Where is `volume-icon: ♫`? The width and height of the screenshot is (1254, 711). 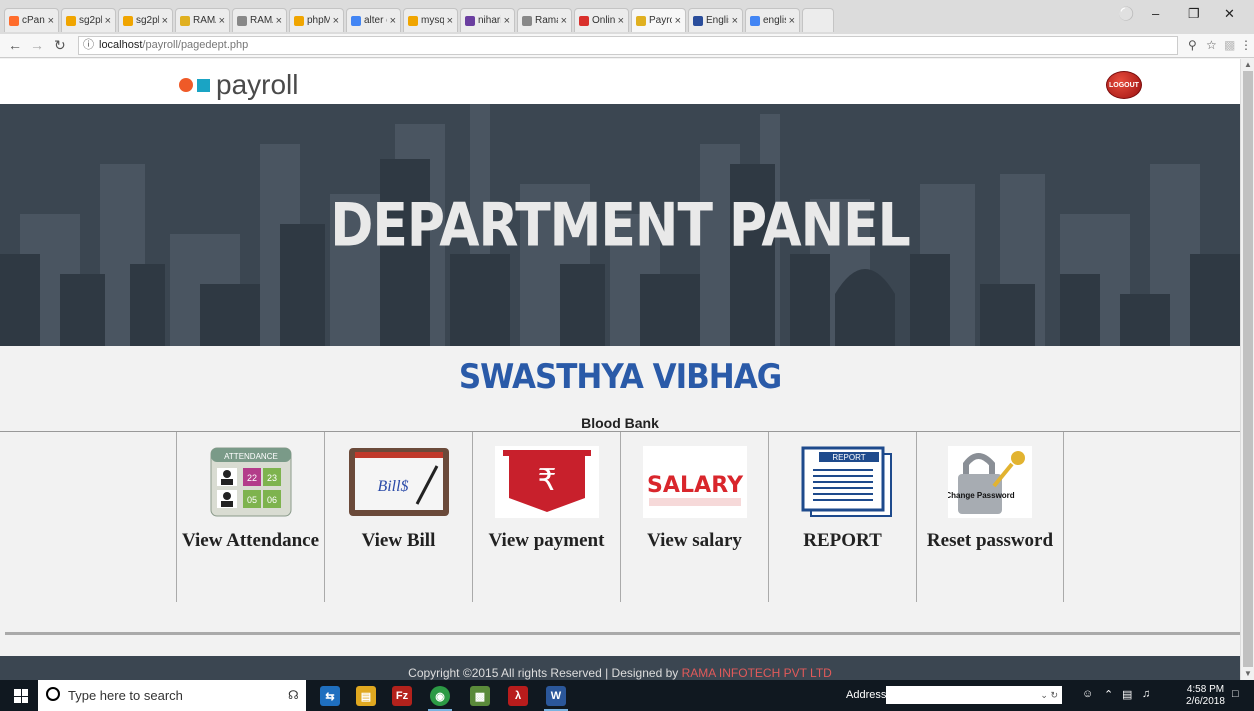 volume-icon: ♫ is located at coordinates (1146, 694).